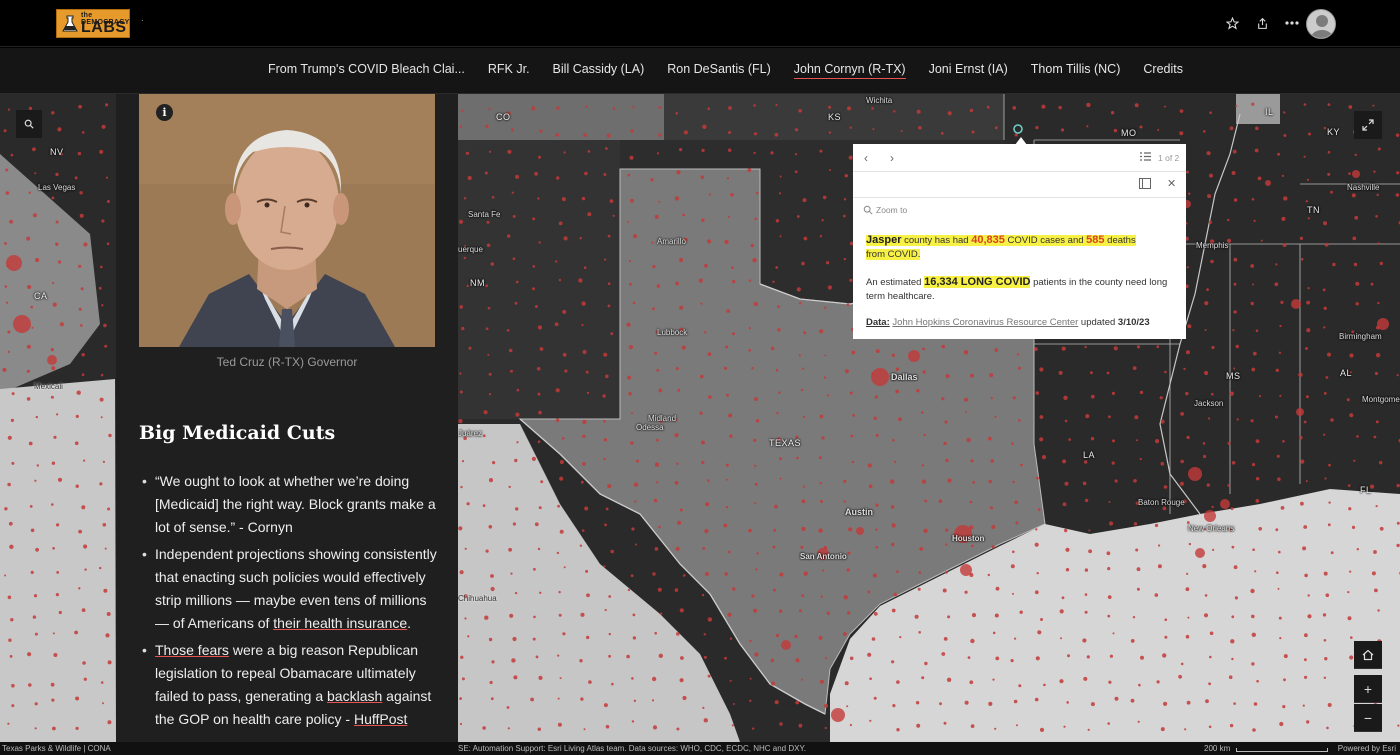 This screenshot has width=1400, height=755. Describe the element at coordinates (142, 18) in the screenshot. I see `app-title: .` at that location.